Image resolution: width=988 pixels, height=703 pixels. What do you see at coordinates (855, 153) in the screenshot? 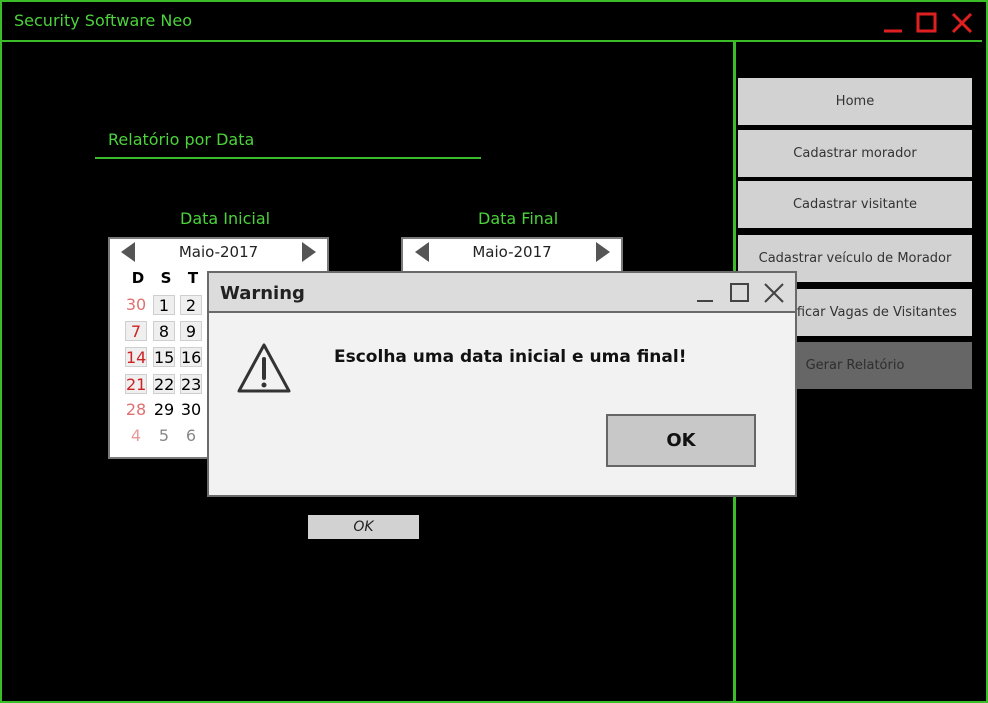
I see `sidebar-item-cadastrar-morador: Cadastrar morador` at bounding box center [855, 153].